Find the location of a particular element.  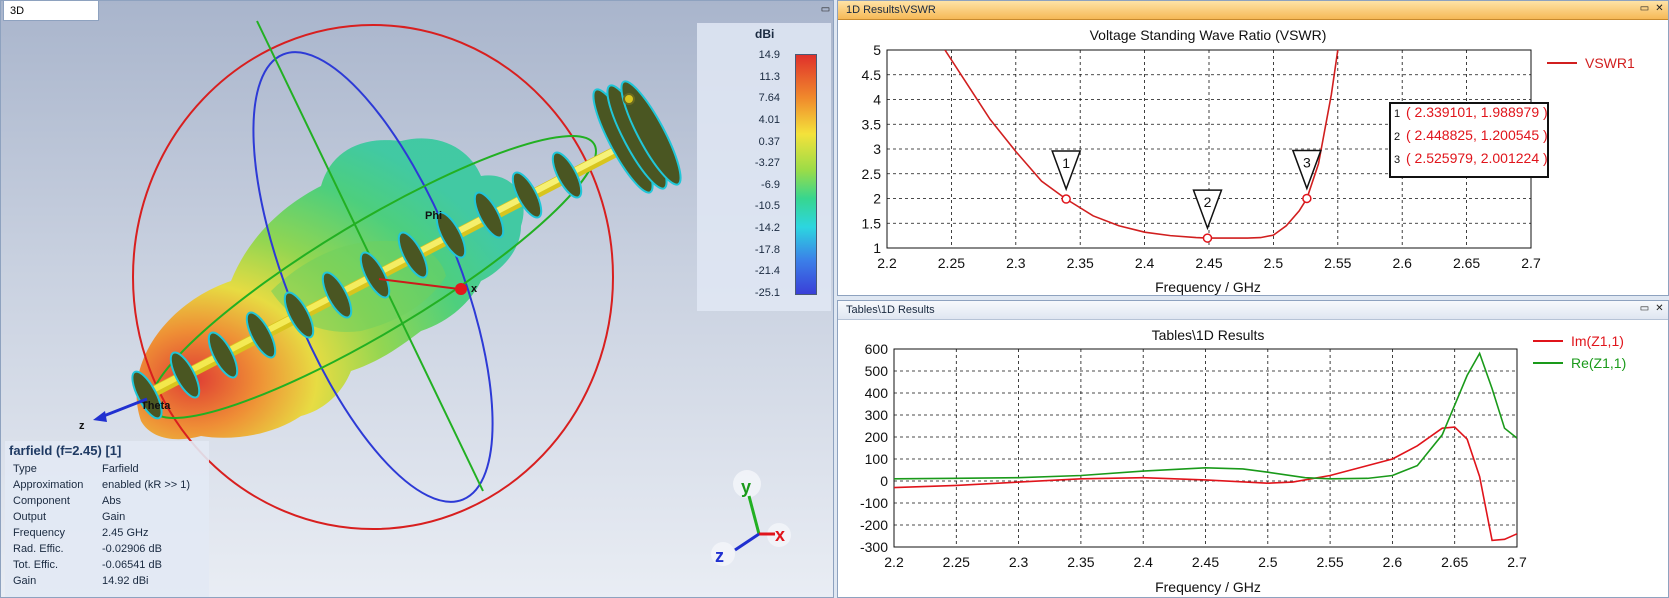

marker-readout: ( 2.339101, 1.988979 ) is located at coordinates (1477, 112).